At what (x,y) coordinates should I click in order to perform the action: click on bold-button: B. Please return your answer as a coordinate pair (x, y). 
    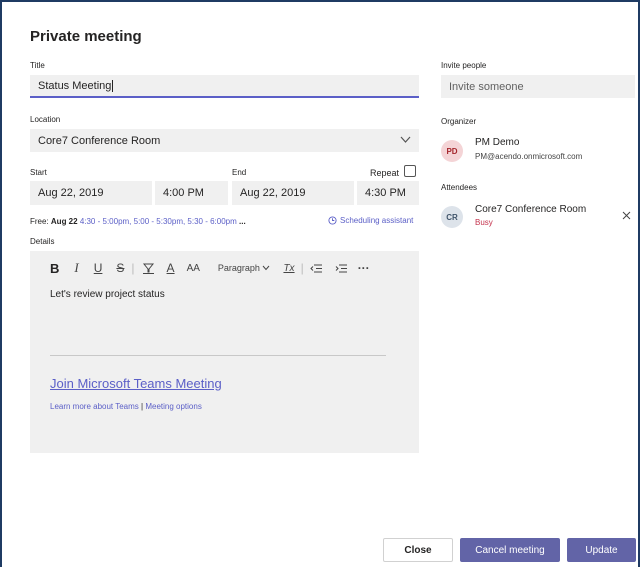
    Looking at the image, I should click on (54, 268).